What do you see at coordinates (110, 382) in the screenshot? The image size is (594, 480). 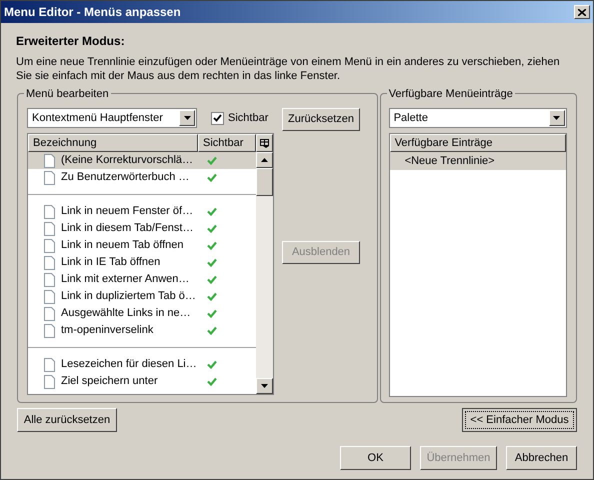 I see `item-label: Ziel speichern unter` at bounding box center [110, 382].